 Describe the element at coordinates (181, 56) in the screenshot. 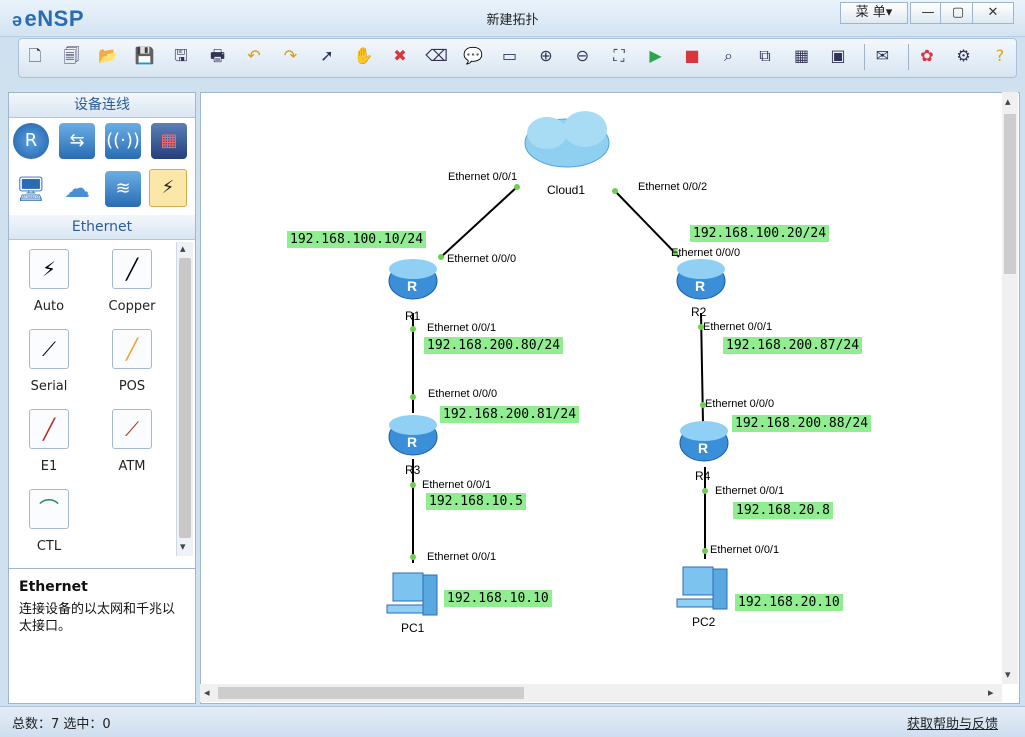

I see `save-as-icon: 🖫` at that location.